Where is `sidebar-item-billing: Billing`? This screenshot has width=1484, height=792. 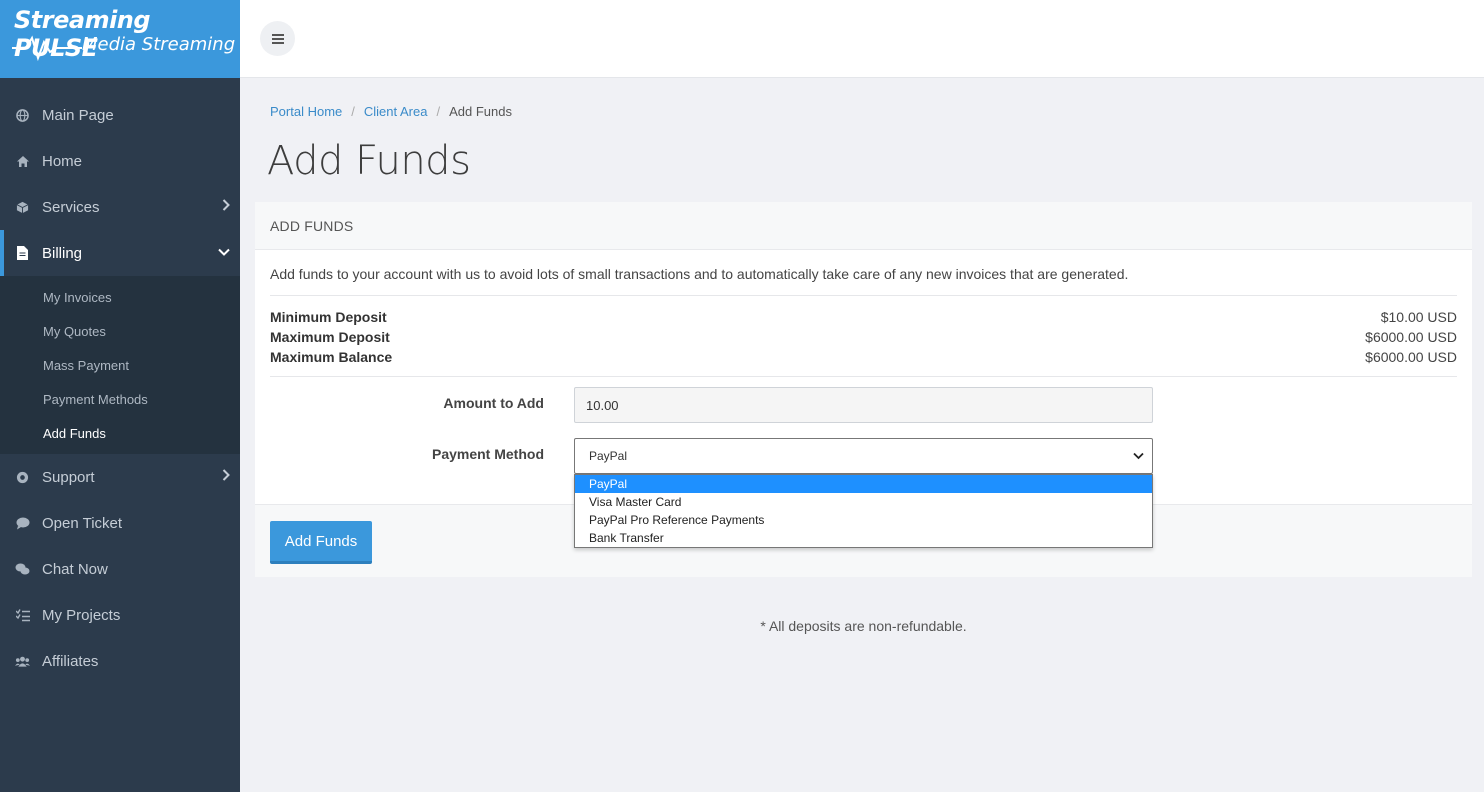
sidebar-item-billing: Billing is located at coordinates (120, 253).